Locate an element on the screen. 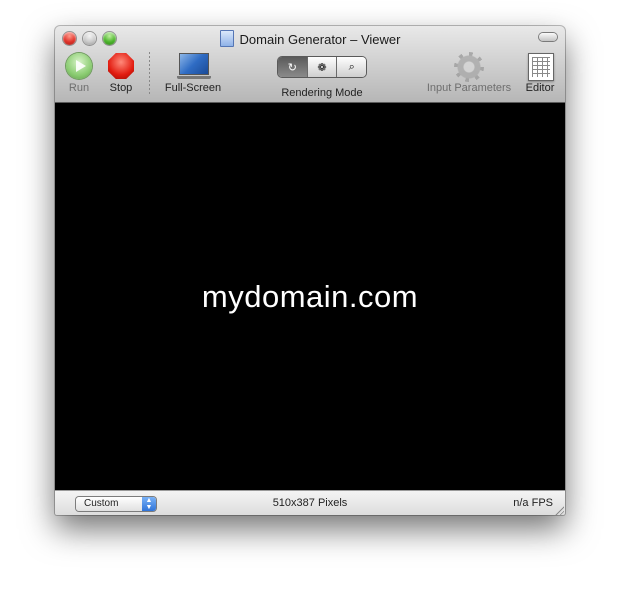 This screenshot has width=620, height=591. stop-button: Stop is located at coordinates (121, 73).